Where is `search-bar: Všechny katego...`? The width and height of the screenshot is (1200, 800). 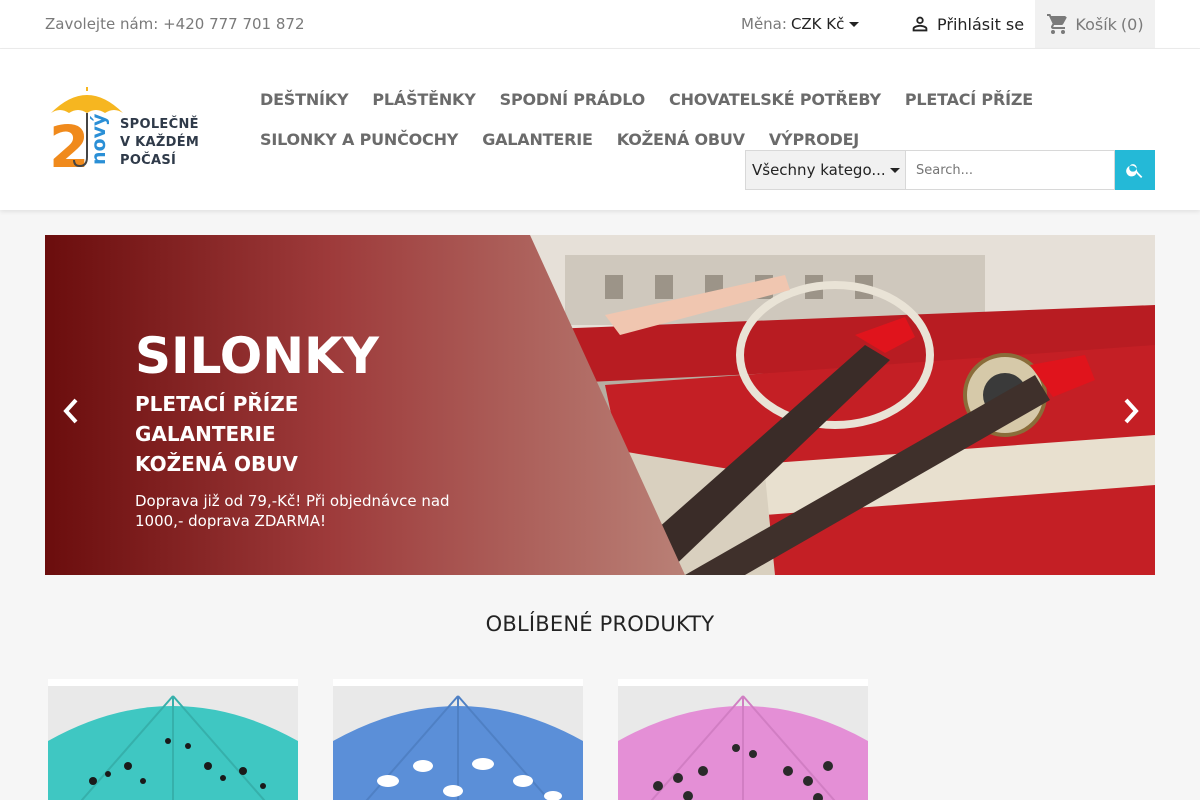 search-bar: Všechny katego... is located at coordinates (950, 170).